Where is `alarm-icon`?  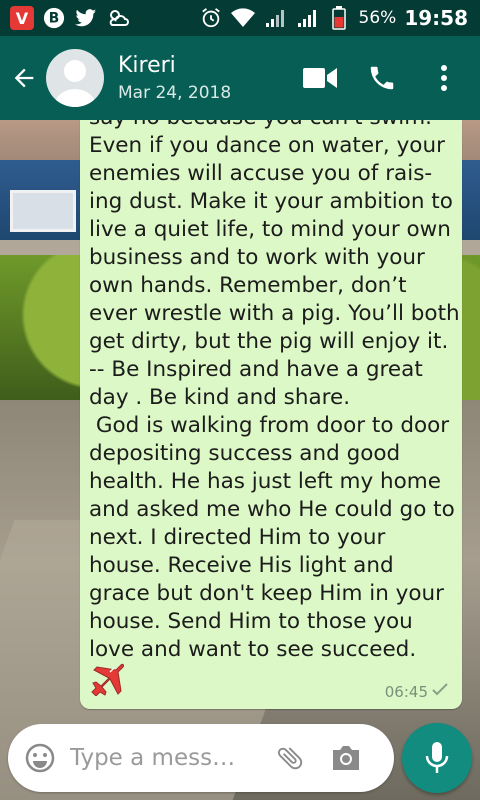
alarm-icon is located at coordinates (211, 18).